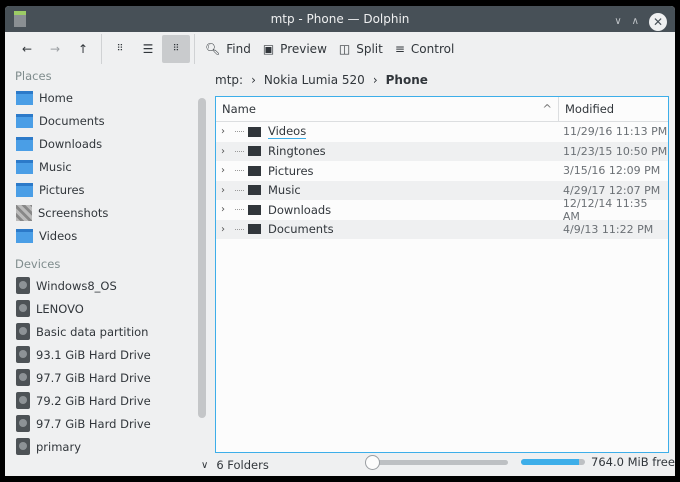 The image size is (680, 482). Describe the element at coordinates (287, 132) in the screenshot. I see `file-name: Videos` at that location.